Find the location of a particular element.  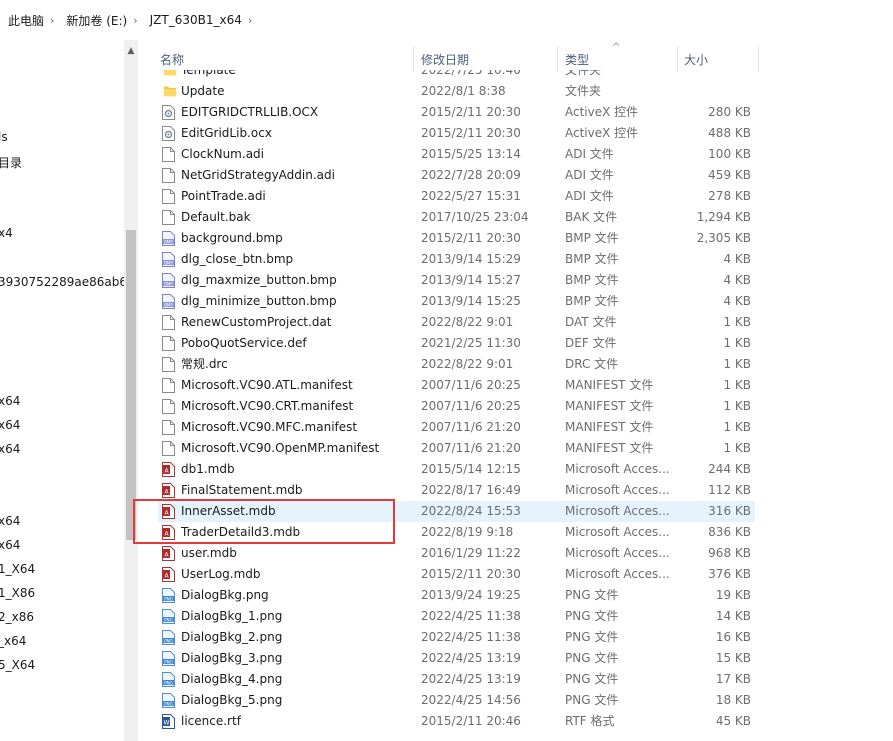

file-size: 968 KB is located at coordinates (729, 553).